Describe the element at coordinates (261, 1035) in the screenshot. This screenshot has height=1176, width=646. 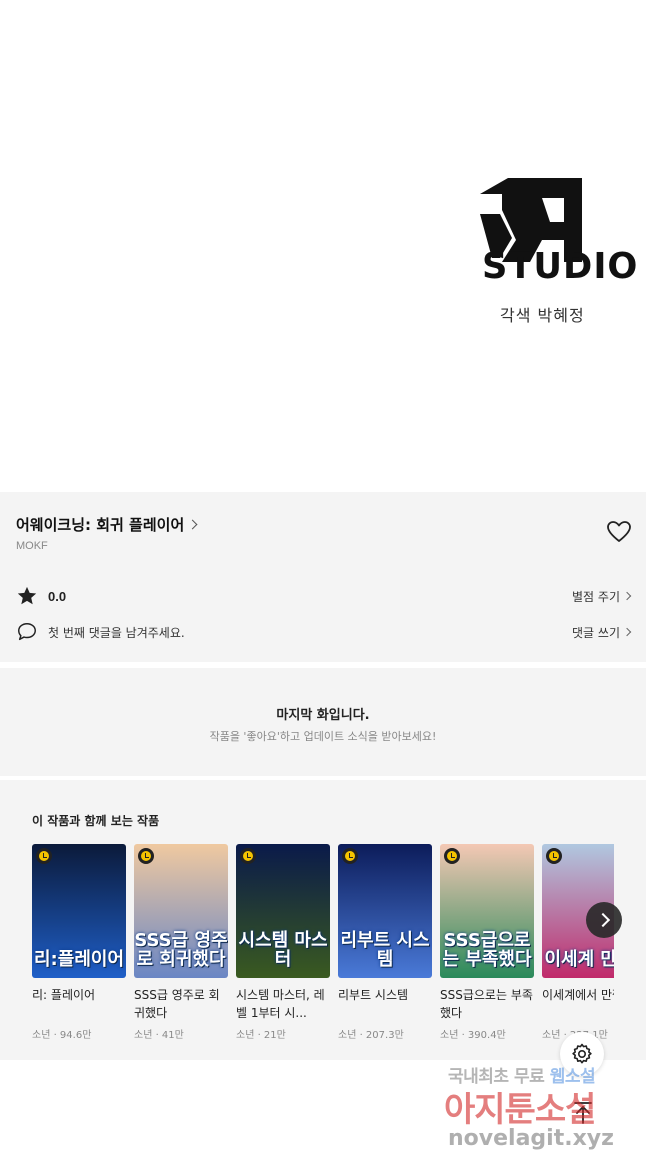
I see `card-meta: 소년 · 21만` at that location.